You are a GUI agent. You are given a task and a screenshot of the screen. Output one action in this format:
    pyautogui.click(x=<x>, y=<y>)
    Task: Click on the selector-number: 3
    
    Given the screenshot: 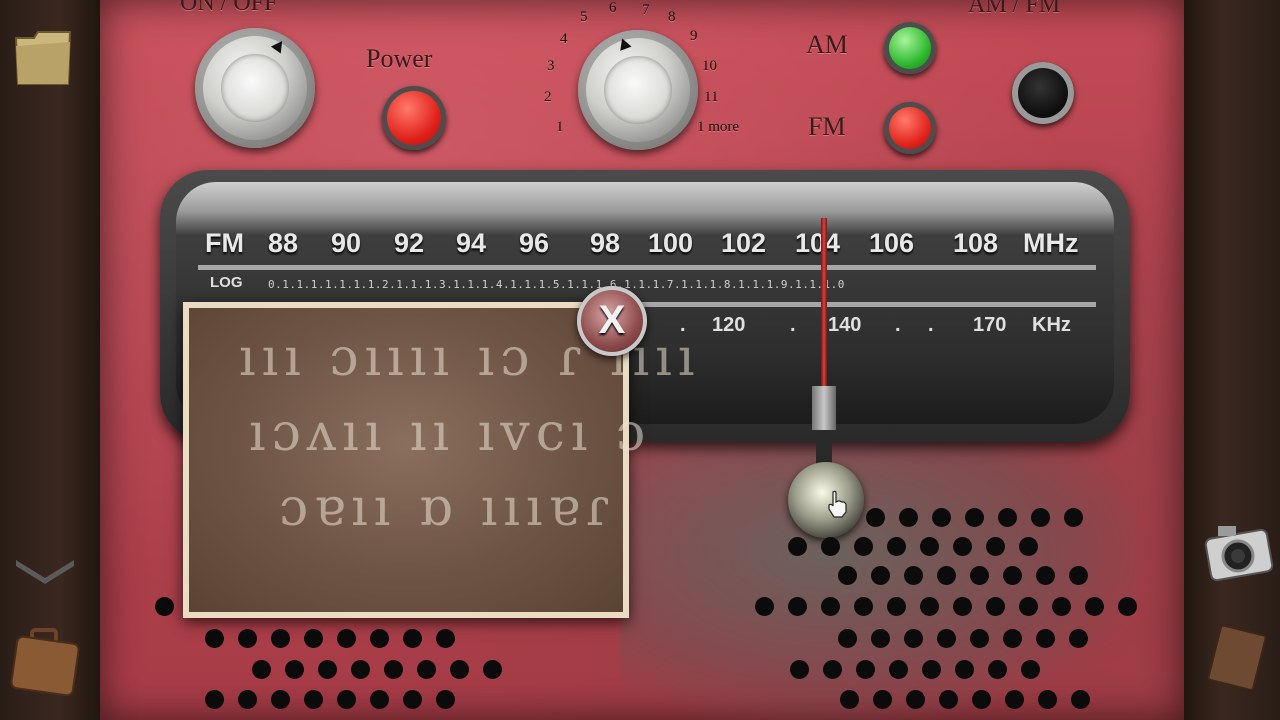 What is the action you would take?
    pyautogui.click(x=551, y=66)
    